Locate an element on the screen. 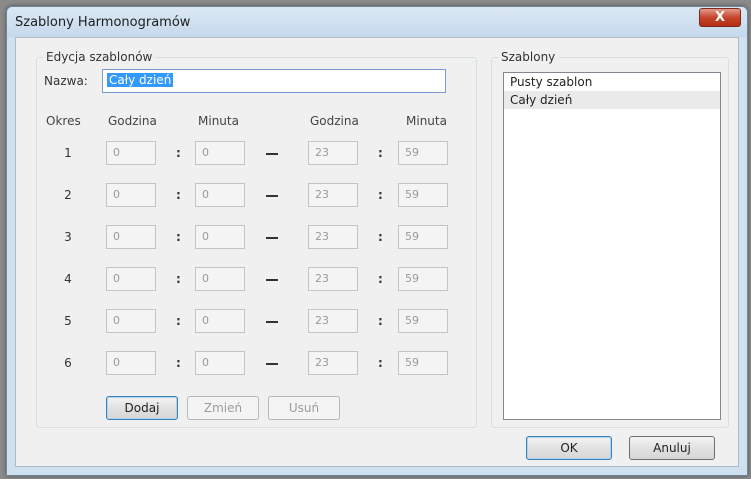 This screenshot has width=751, height=479. ok-button: OK is located at coordinates (569, 448).